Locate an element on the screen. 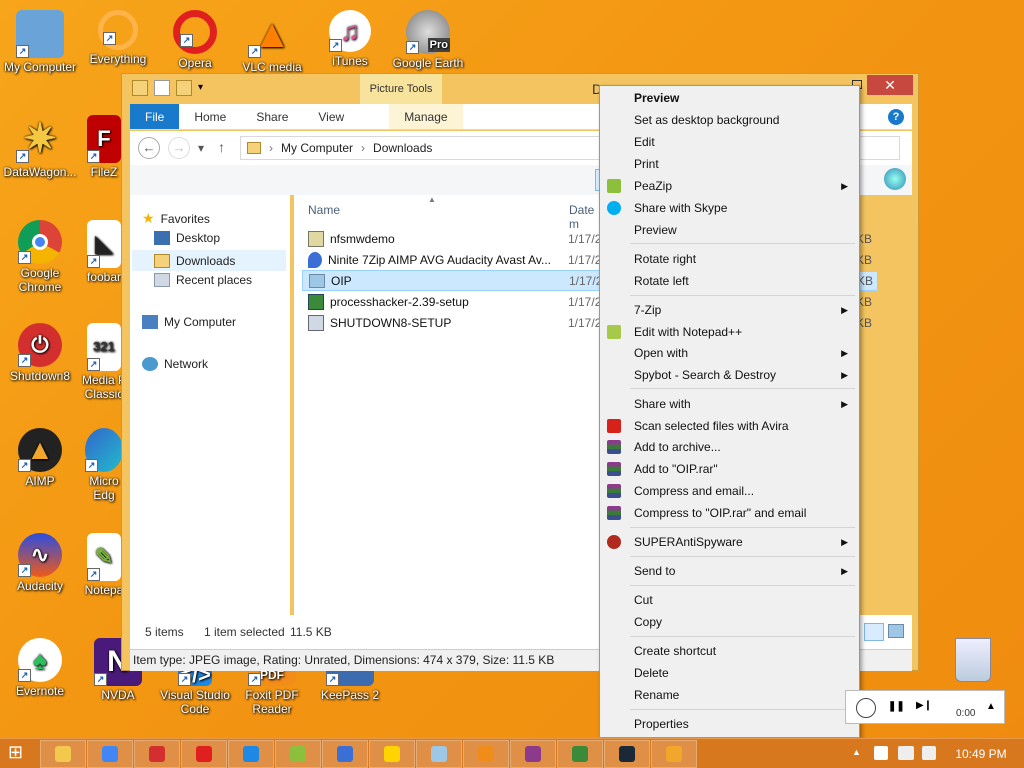  column-header-name: Name is located at coordinates (324, 210).